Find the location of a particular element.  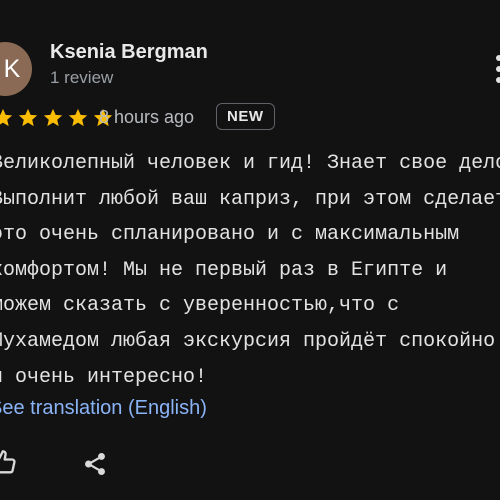

star-rating is located at coordinates (57, 118).